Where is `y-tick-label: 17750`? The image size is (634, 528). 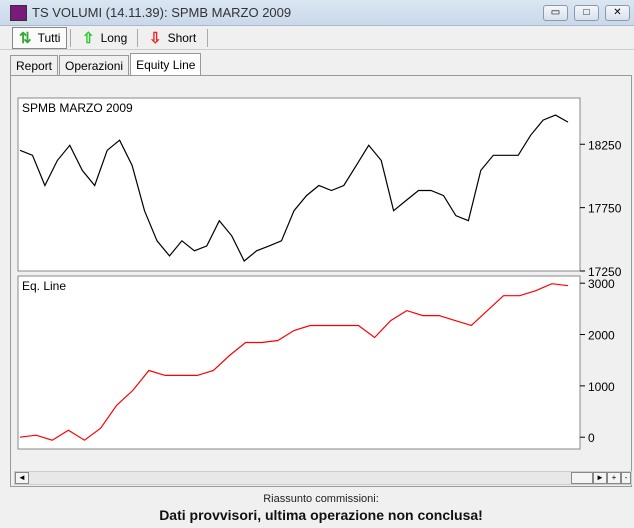 y-tick-label: 17750 is located at coordinates (605, 209).